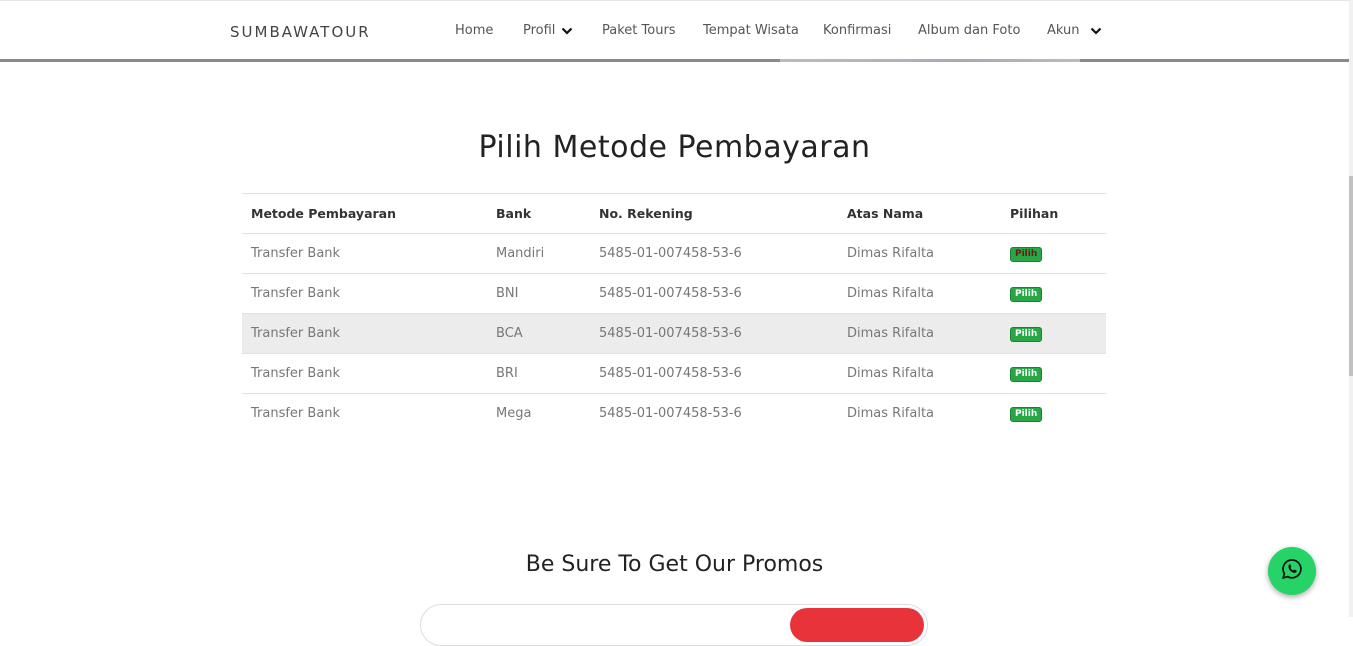 This screenshot has height=646, width=1353. I want to click on nav-konfirmasi-label: Konfirmasi, so click(857, 30).